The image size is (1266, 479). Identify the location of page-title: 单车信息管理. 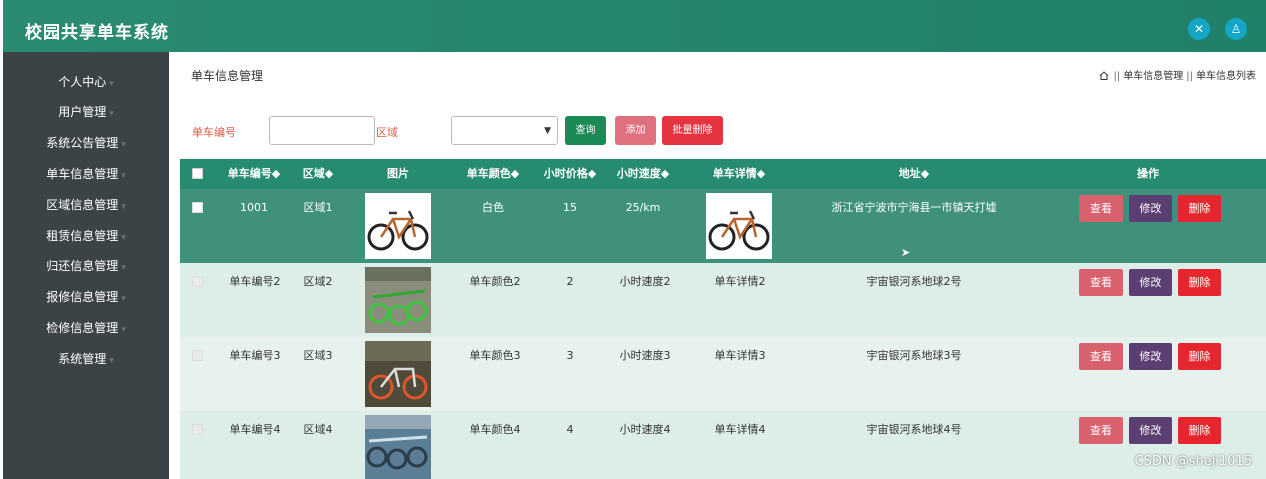
(227, 76).